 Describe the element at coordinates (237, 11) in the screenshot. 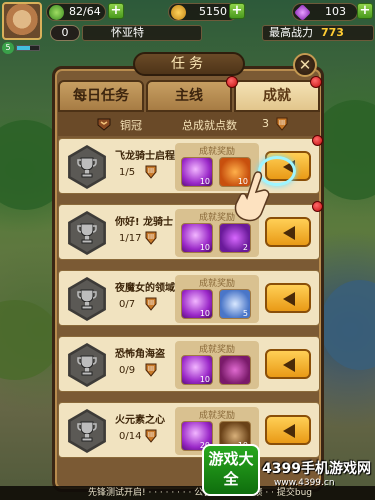

I see `add-gold-button: +` at that location.